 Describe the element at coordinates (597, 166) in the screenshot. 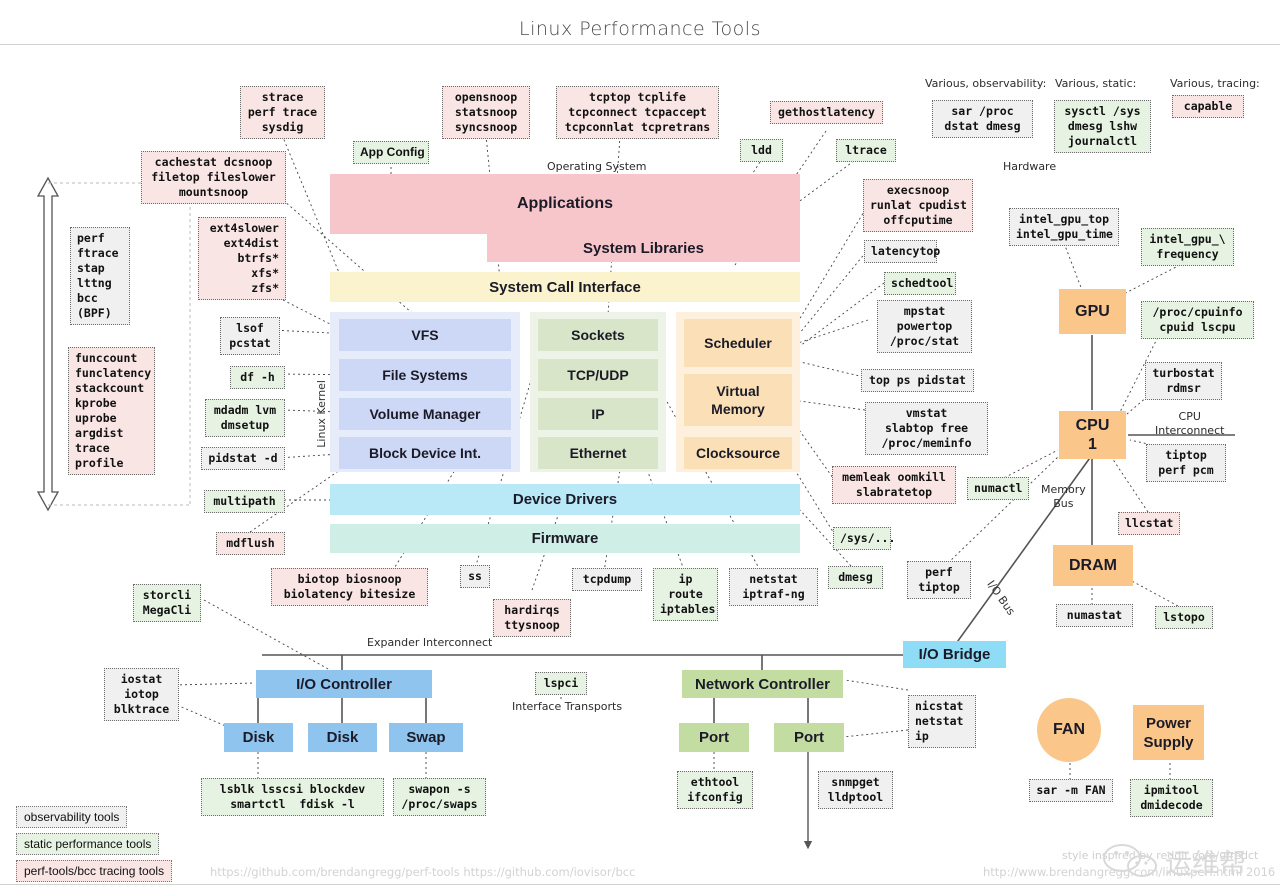

I see `label-operating-system: Operating System` at that location.